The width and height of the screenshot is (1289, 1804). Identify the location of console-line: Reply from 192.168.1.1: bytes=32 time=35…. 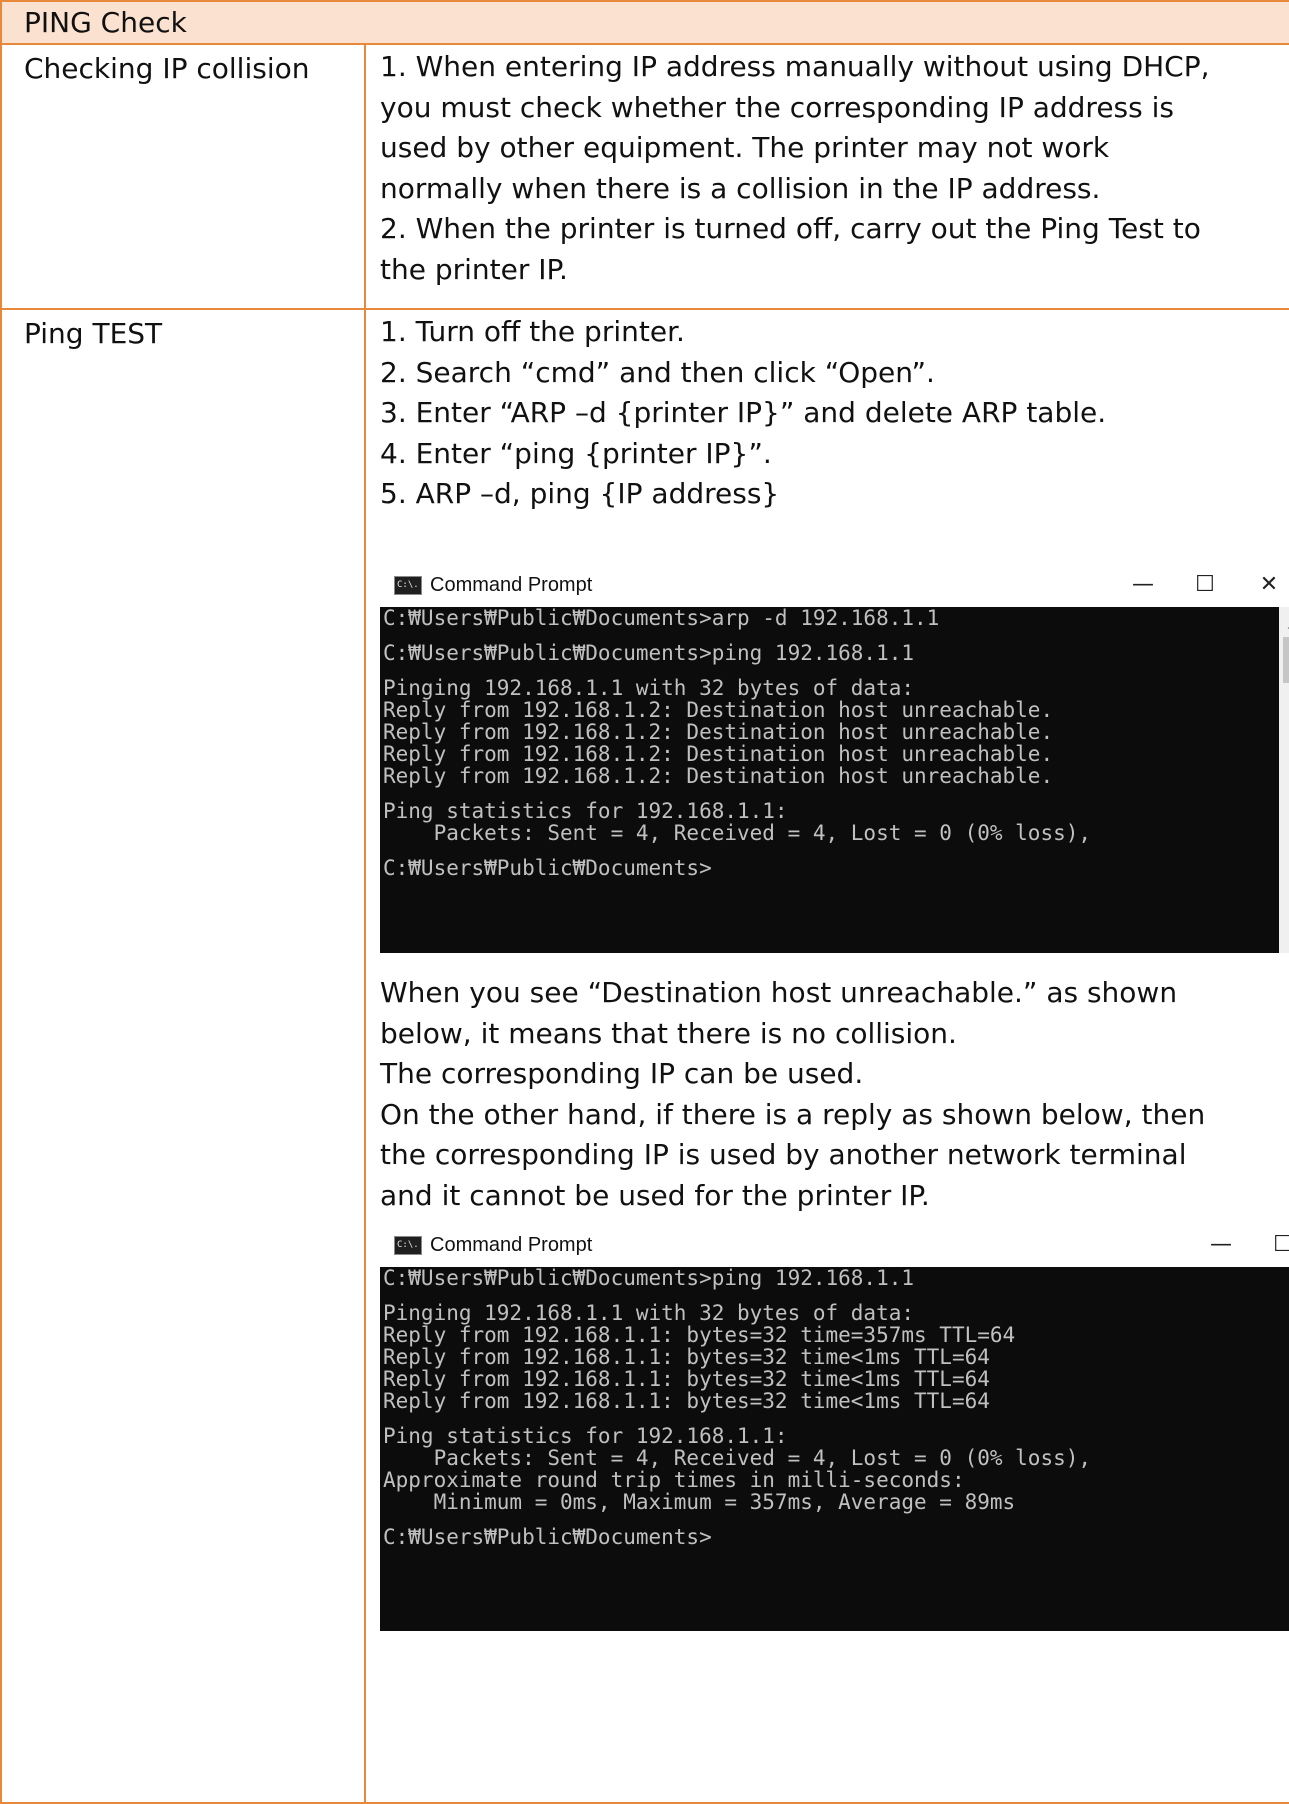
(699, 1334).